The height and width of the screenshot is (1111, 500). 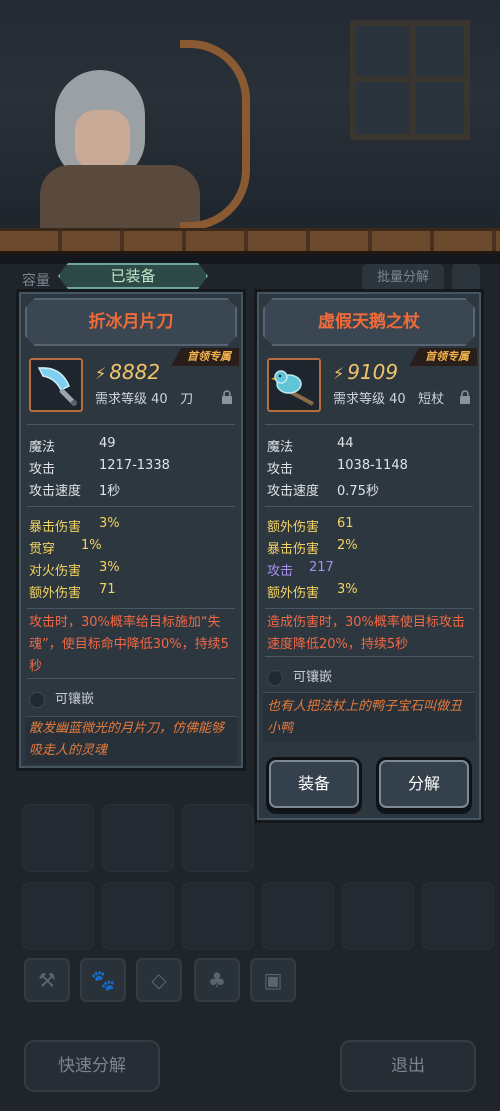 I want to click on quick-decompose-button: 快速分解, so click(x=92, y=1066).